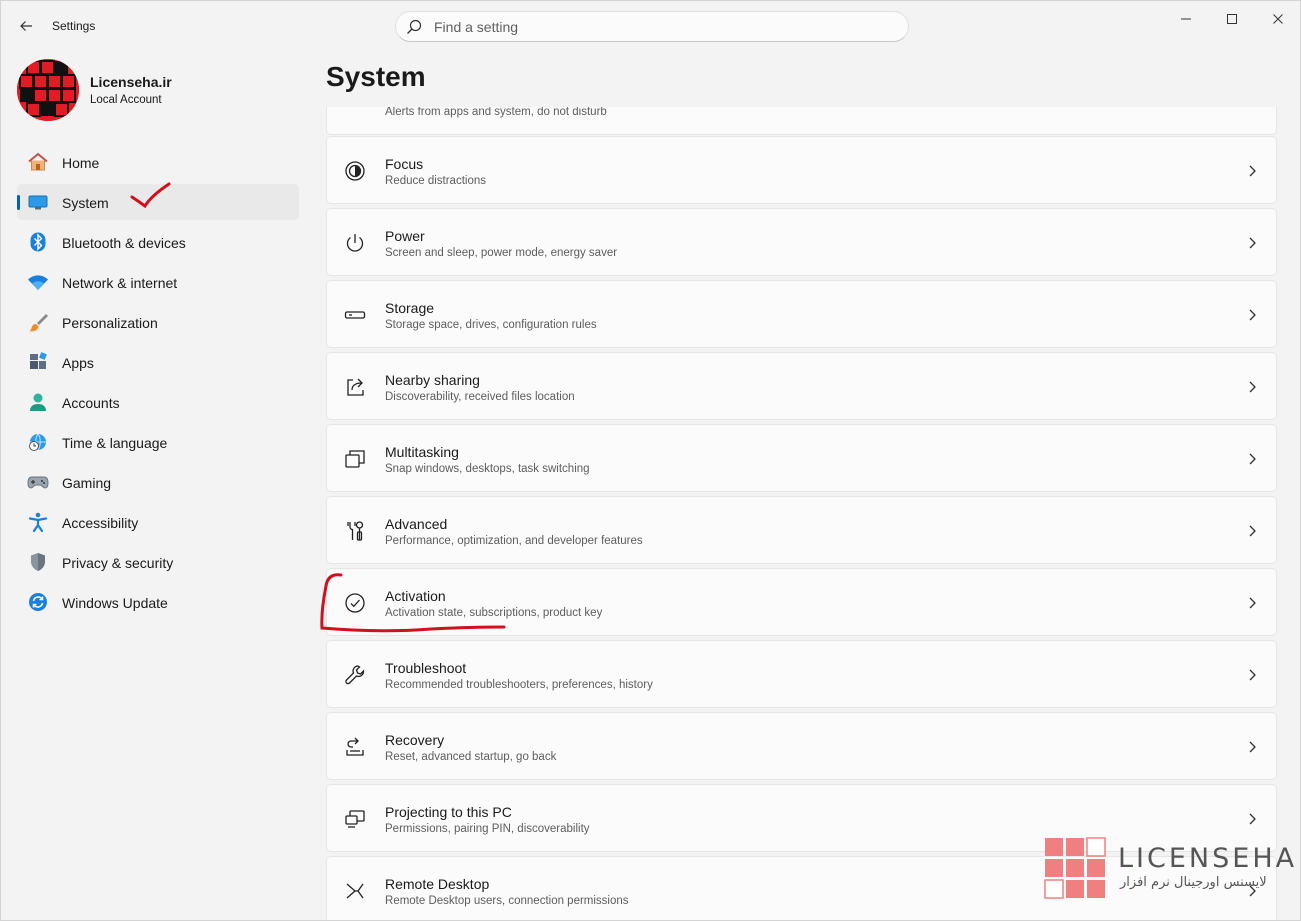 This screenshot has width=1301, height=921. I want to click on sidebar-item-gaming: Gaming, so click(158, 482).